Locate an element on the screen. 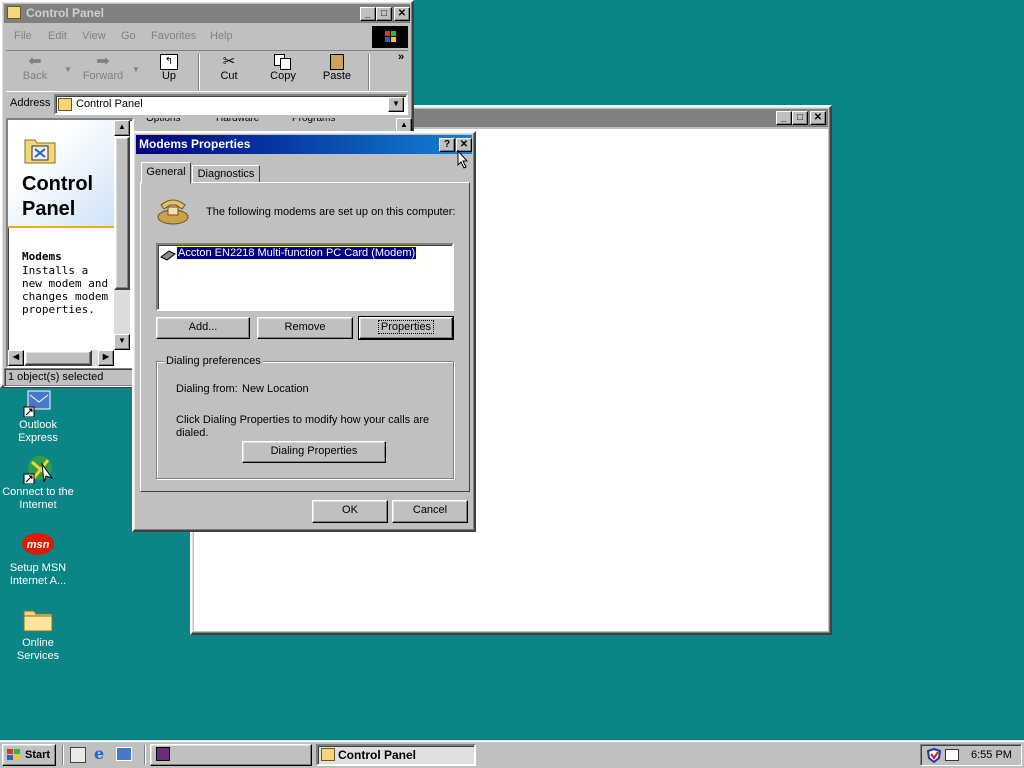 The height and width of the screenshot is (768, 1024). menu-help: Help is located at coordinates (221, 36).